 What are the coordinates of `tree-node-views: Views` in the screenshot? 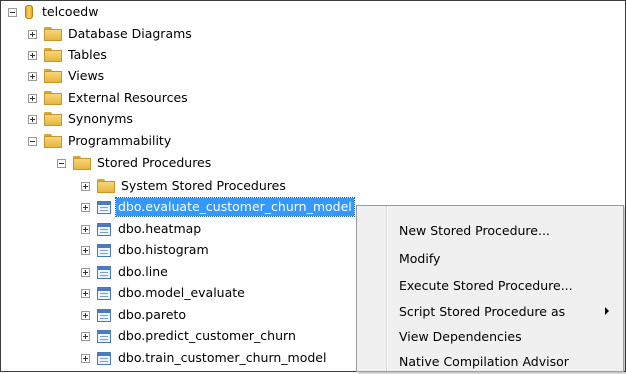 It's located at (66, 76).